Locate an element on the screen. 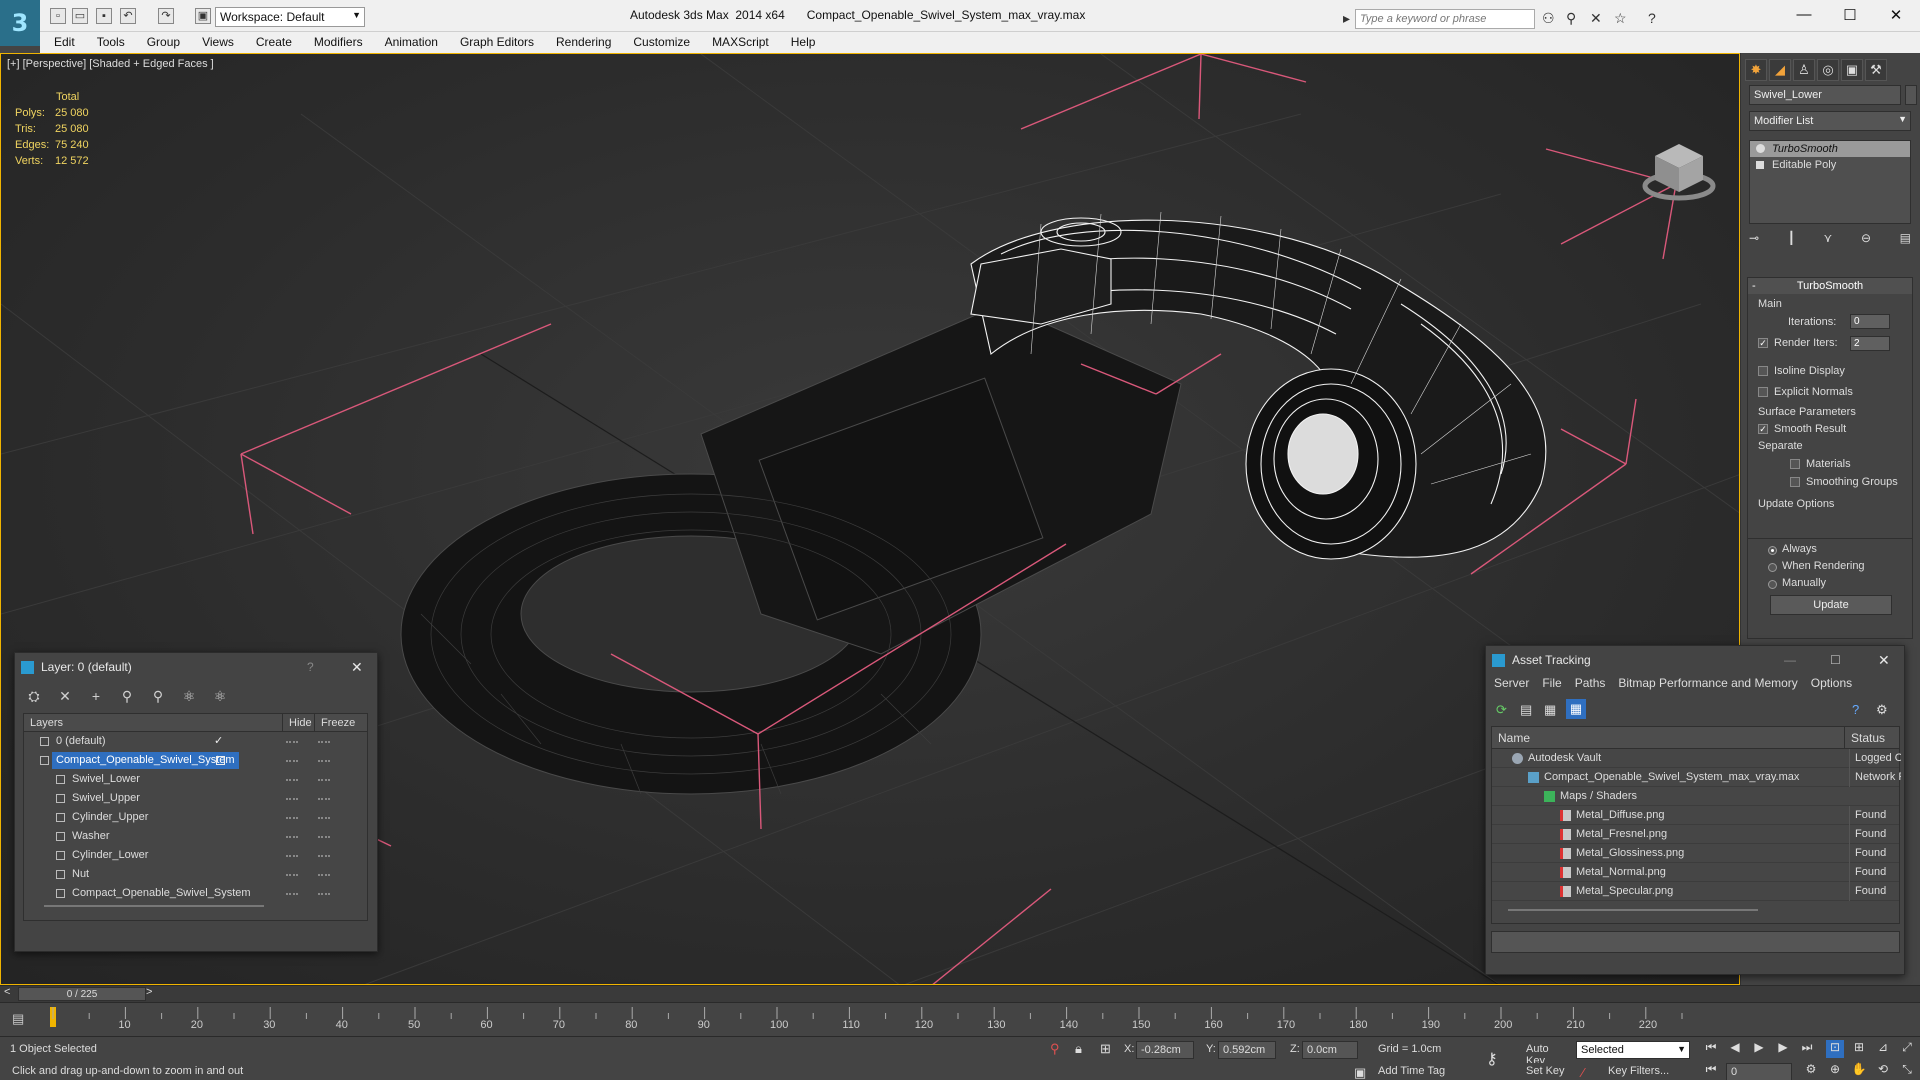  update-button: Update is located at coordinates (1831, 605).